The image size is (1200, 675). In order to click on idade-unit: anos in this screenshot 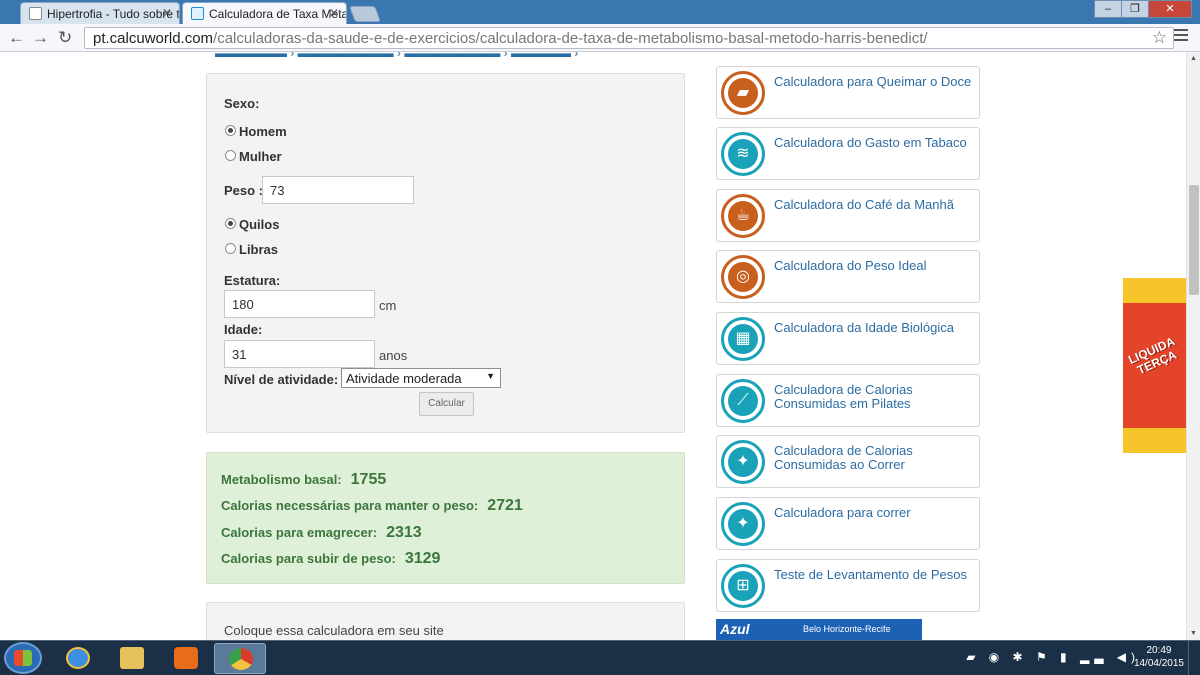, I will do `click(393, 355)`.